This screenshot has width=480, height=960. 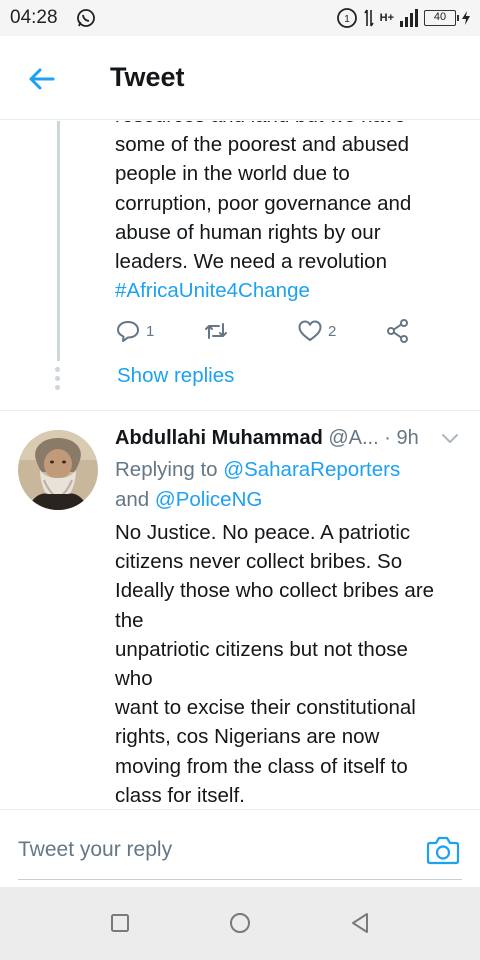 I want to click on header: Tweet, so click(x=240, y=78).